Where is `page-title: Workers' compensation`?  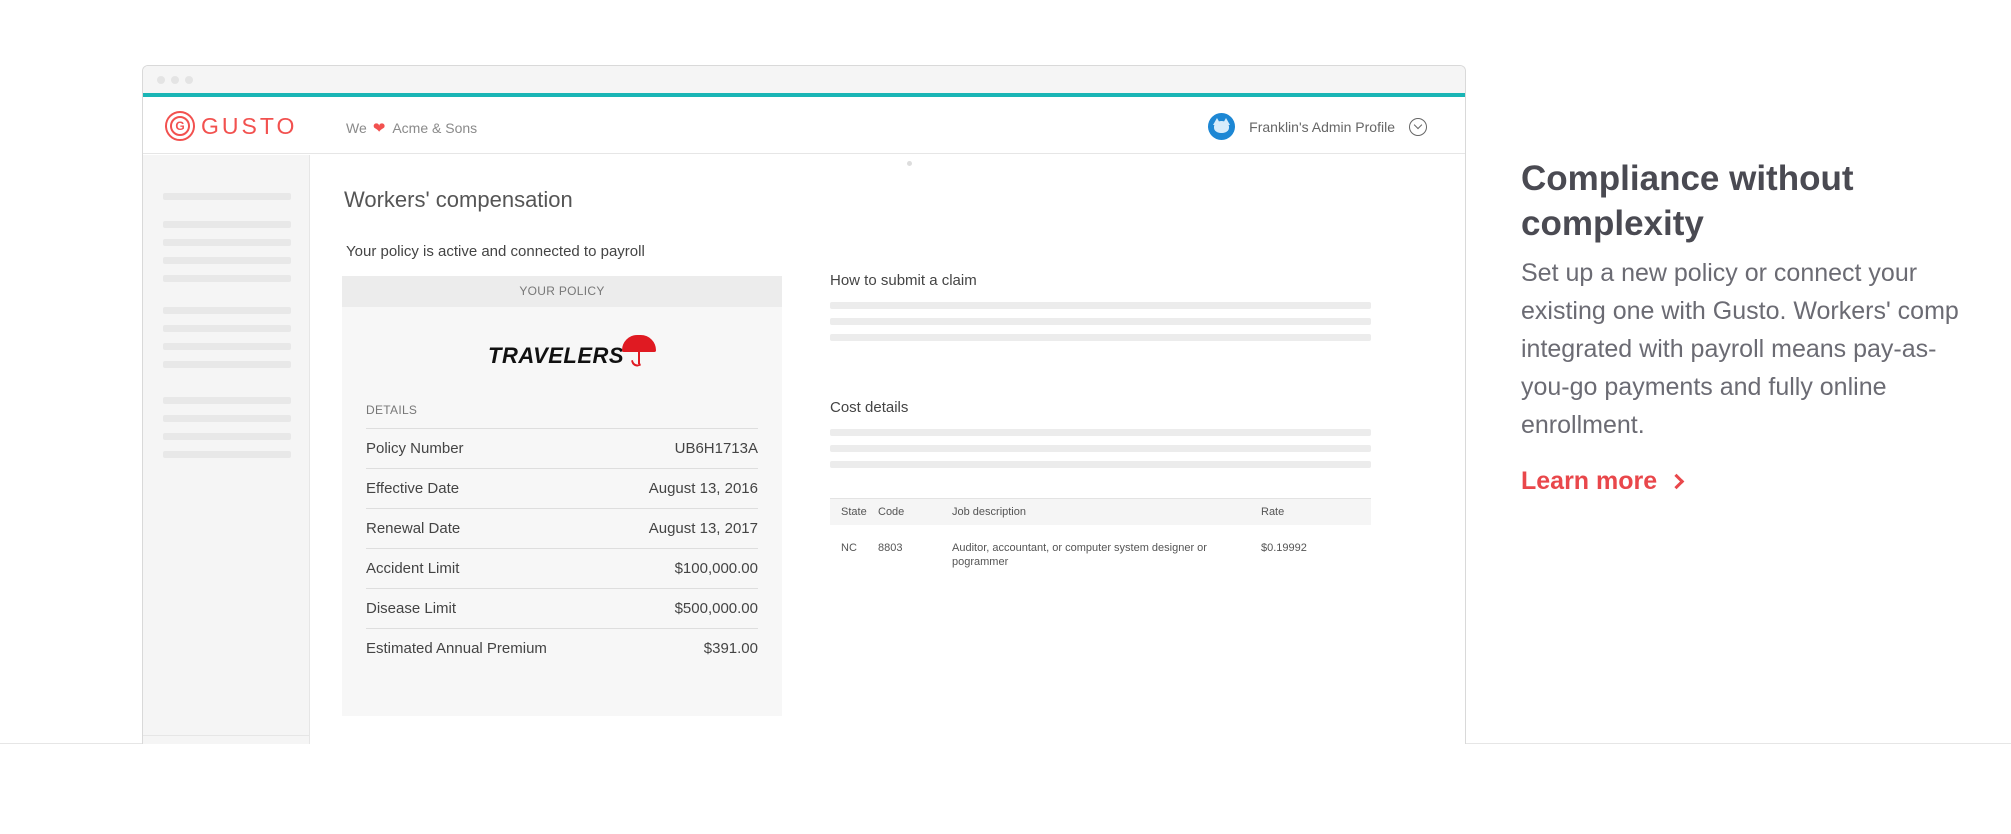 page-title: Workers' compensation is located at coordinates (458, 199).